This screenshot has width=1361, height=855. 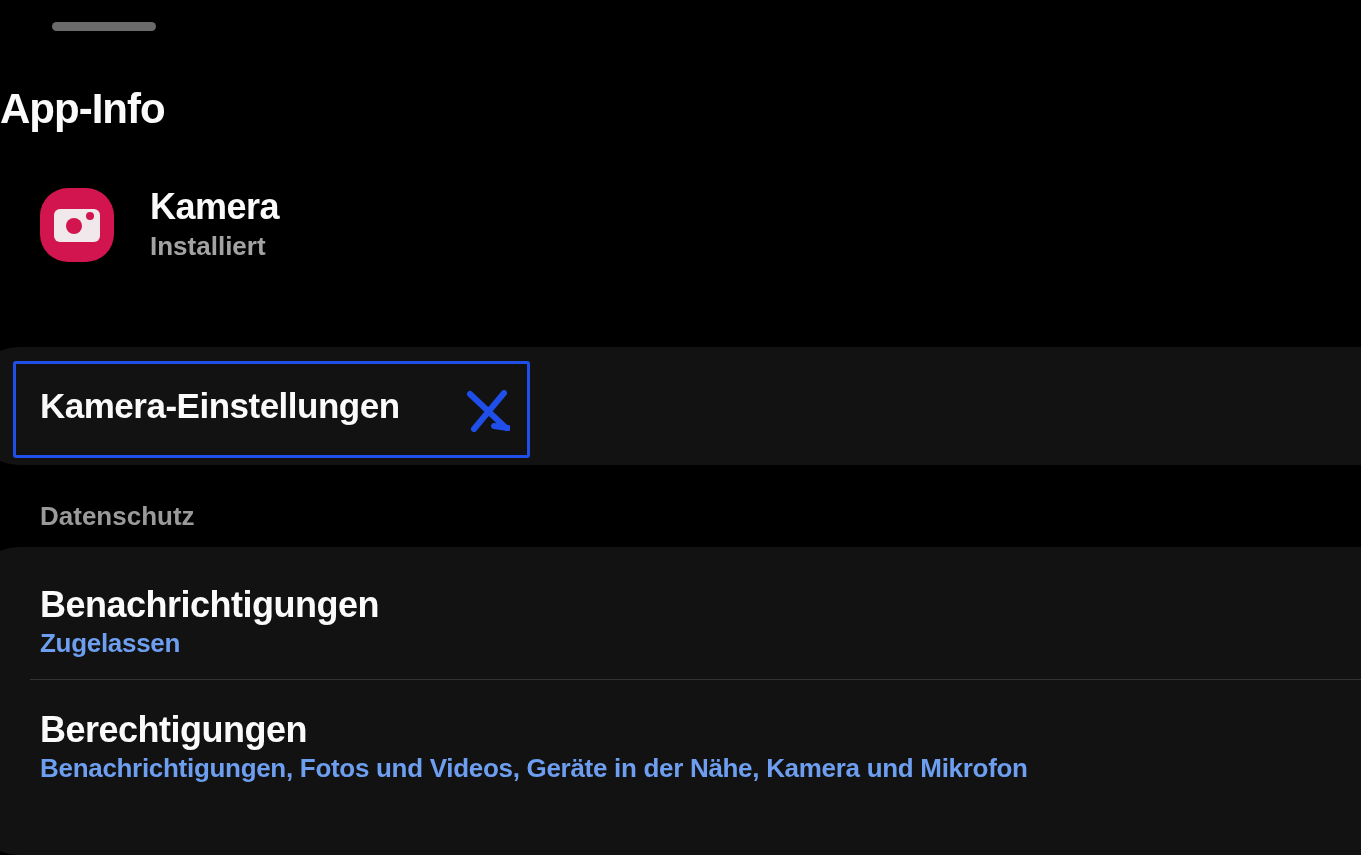 I want to click on list-item-title: Berechtigungen, so click(x=700, y=730).